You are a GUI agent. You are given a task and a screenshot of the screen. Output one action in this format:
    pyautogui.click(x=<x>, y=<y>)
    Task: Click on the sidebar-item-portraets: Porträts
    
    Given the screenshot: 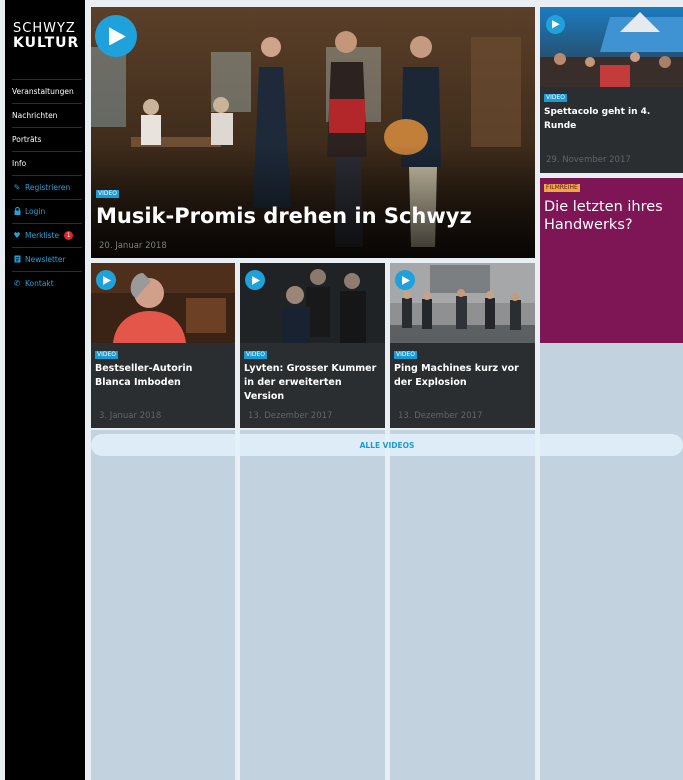 What is the action you would take?
    pyautogui.click(x=47, y=139)
    